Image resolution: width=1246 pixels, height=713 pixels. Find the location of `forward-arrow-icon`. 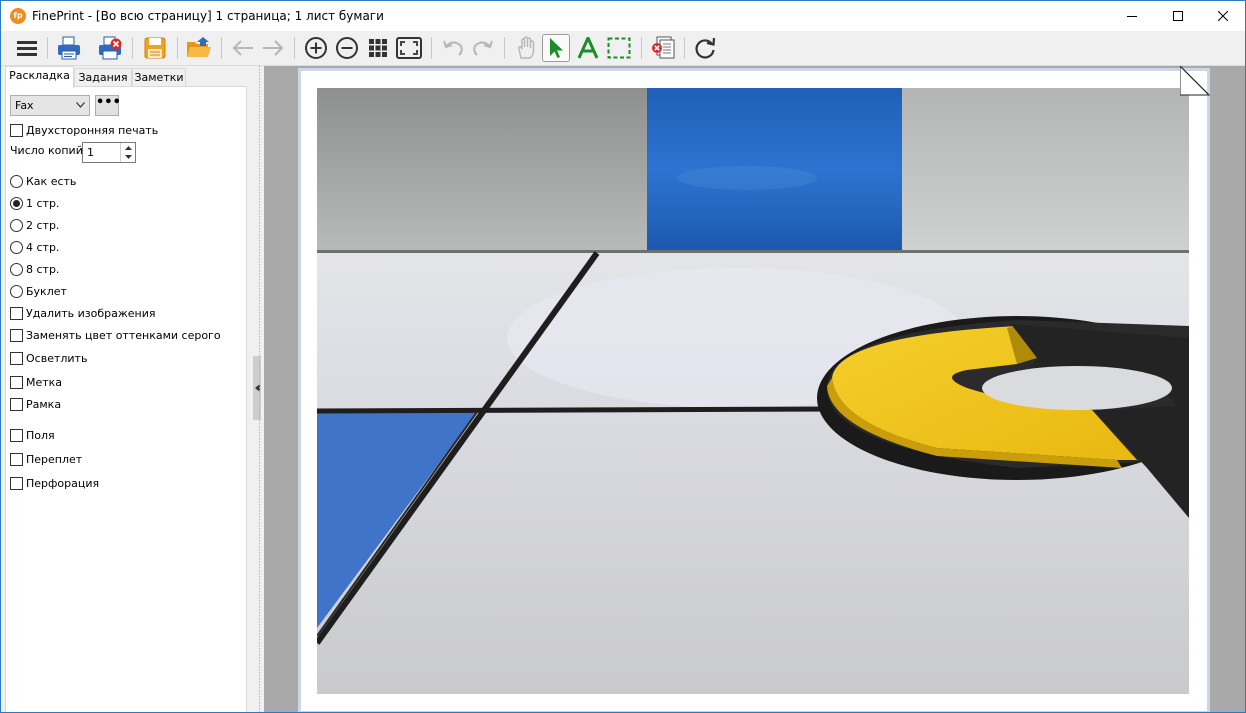

forward-arrow-icon is located at coordinates (273, 48).